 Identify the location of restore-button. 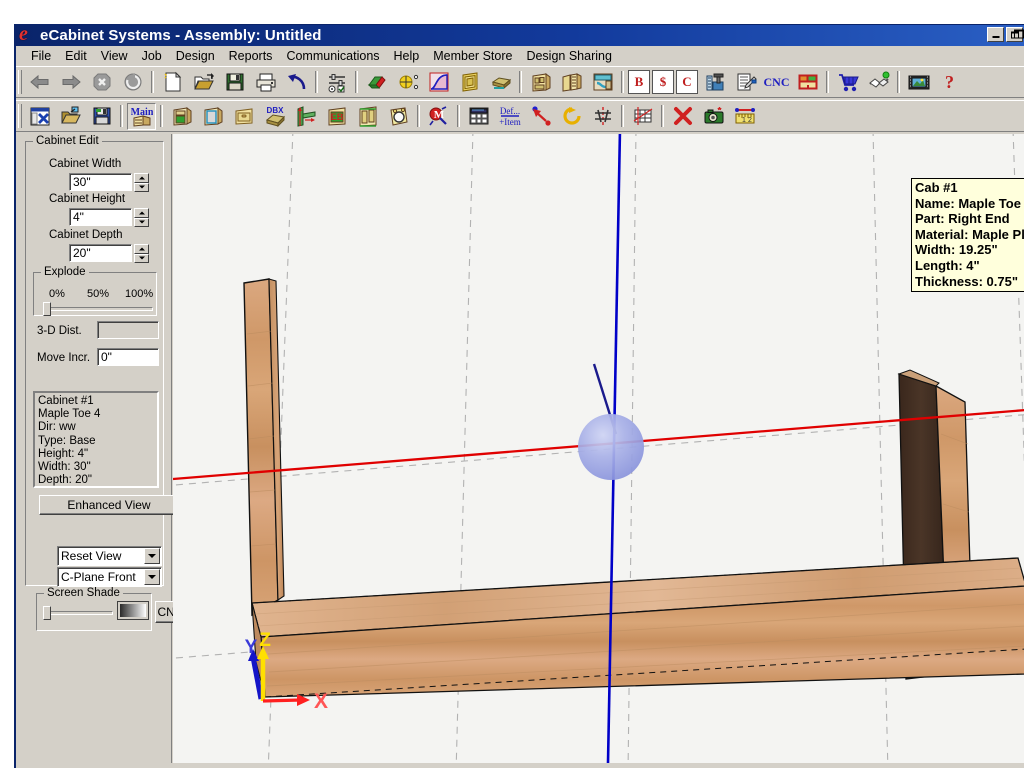
(1015, 34).